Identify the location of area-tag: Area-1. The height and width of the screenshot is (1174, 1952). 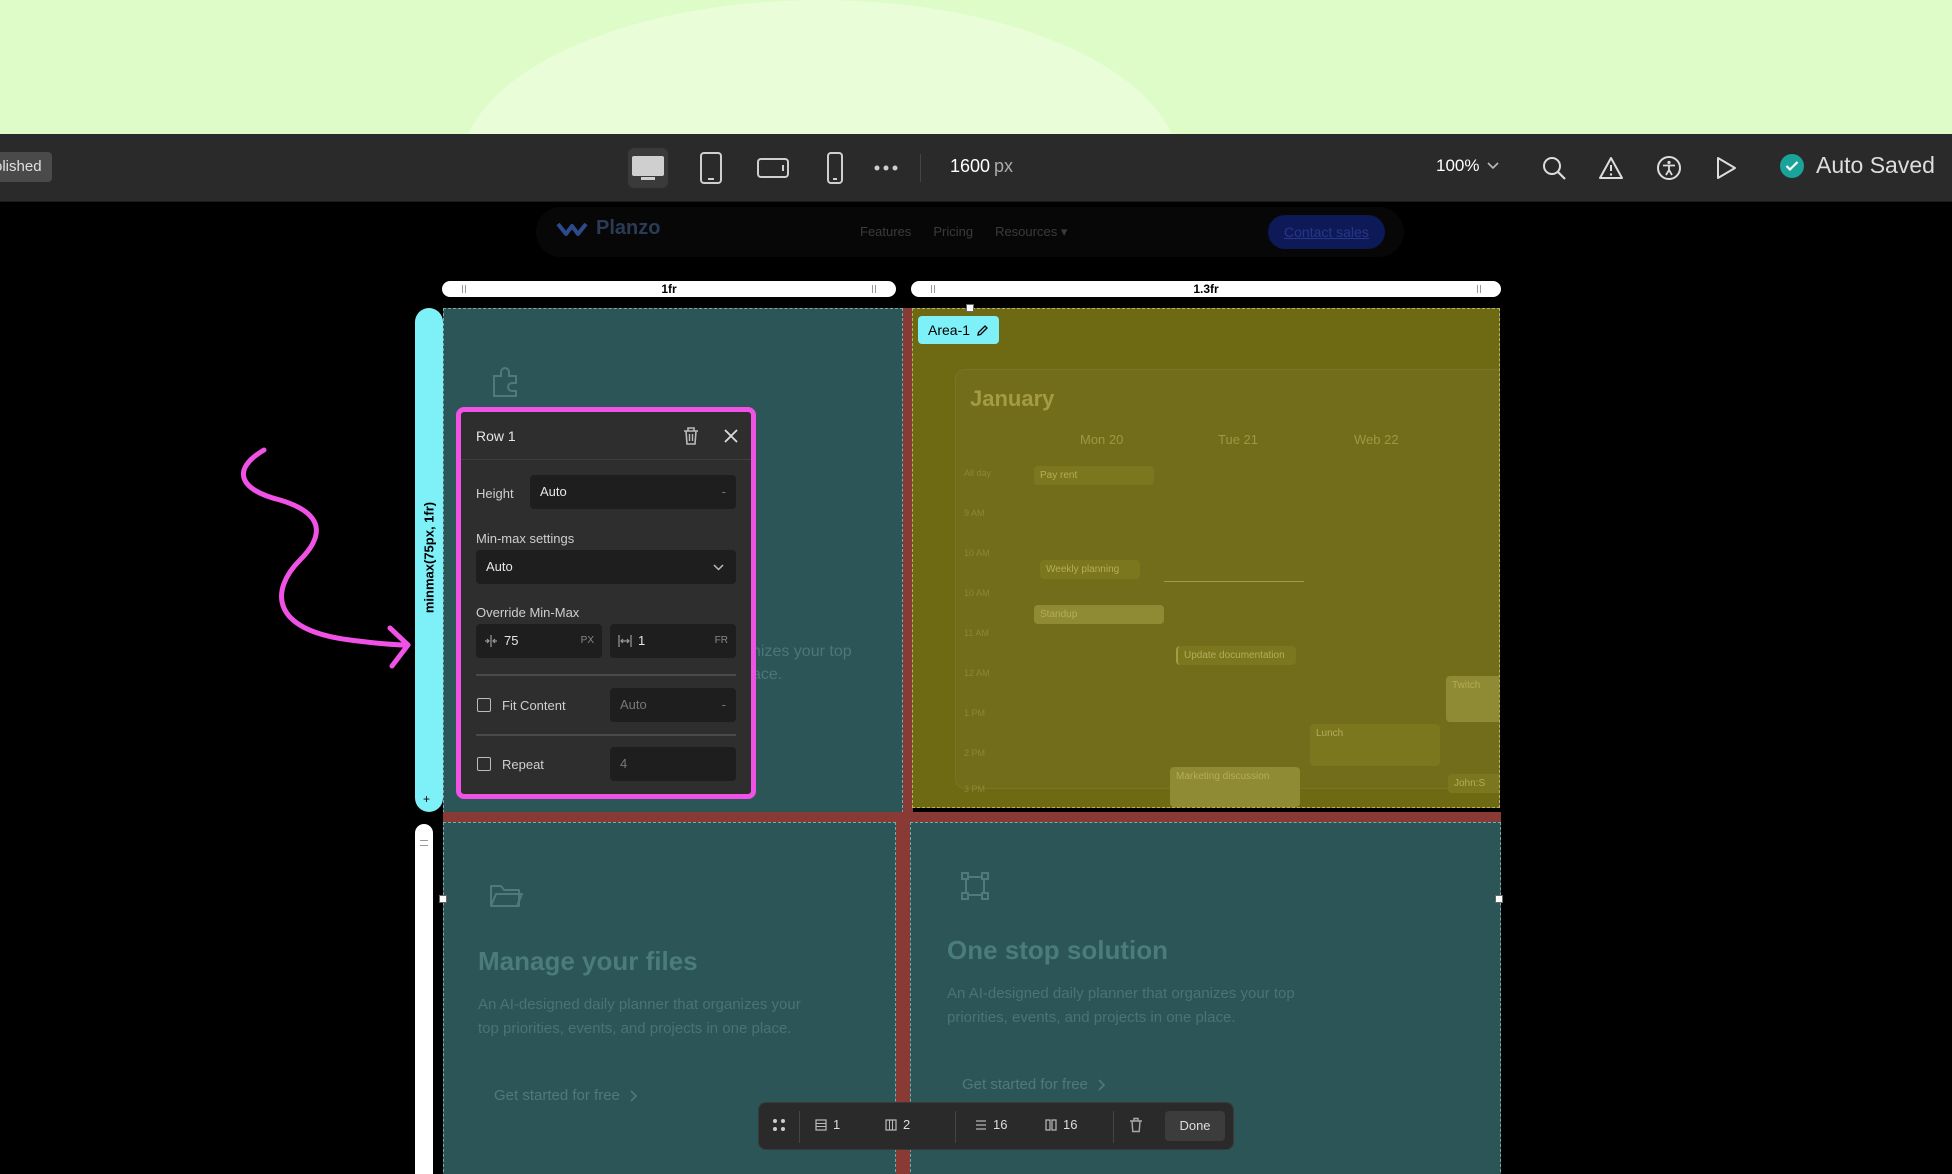
(959, 330).